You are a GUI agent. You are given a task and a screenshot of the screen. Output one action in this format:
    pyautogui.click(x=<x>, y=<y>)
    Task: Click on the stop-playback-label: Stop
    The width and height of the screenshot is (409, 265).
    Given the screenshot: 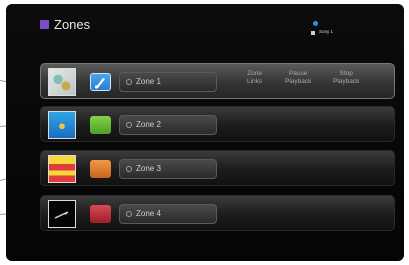 What is the action you would take?
    pyautogui.click(x=346, y=73)
    